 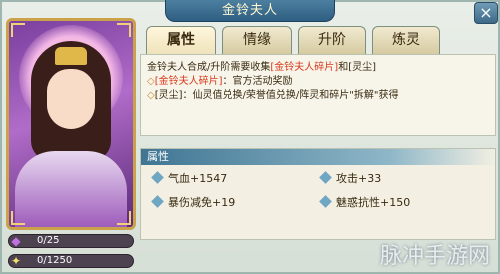 What do you see at coordinates (209, 67) in the screenshot?
I see `description-text: 金铃夫人合成/升阶需要收集` at bounding box center [209, 67].